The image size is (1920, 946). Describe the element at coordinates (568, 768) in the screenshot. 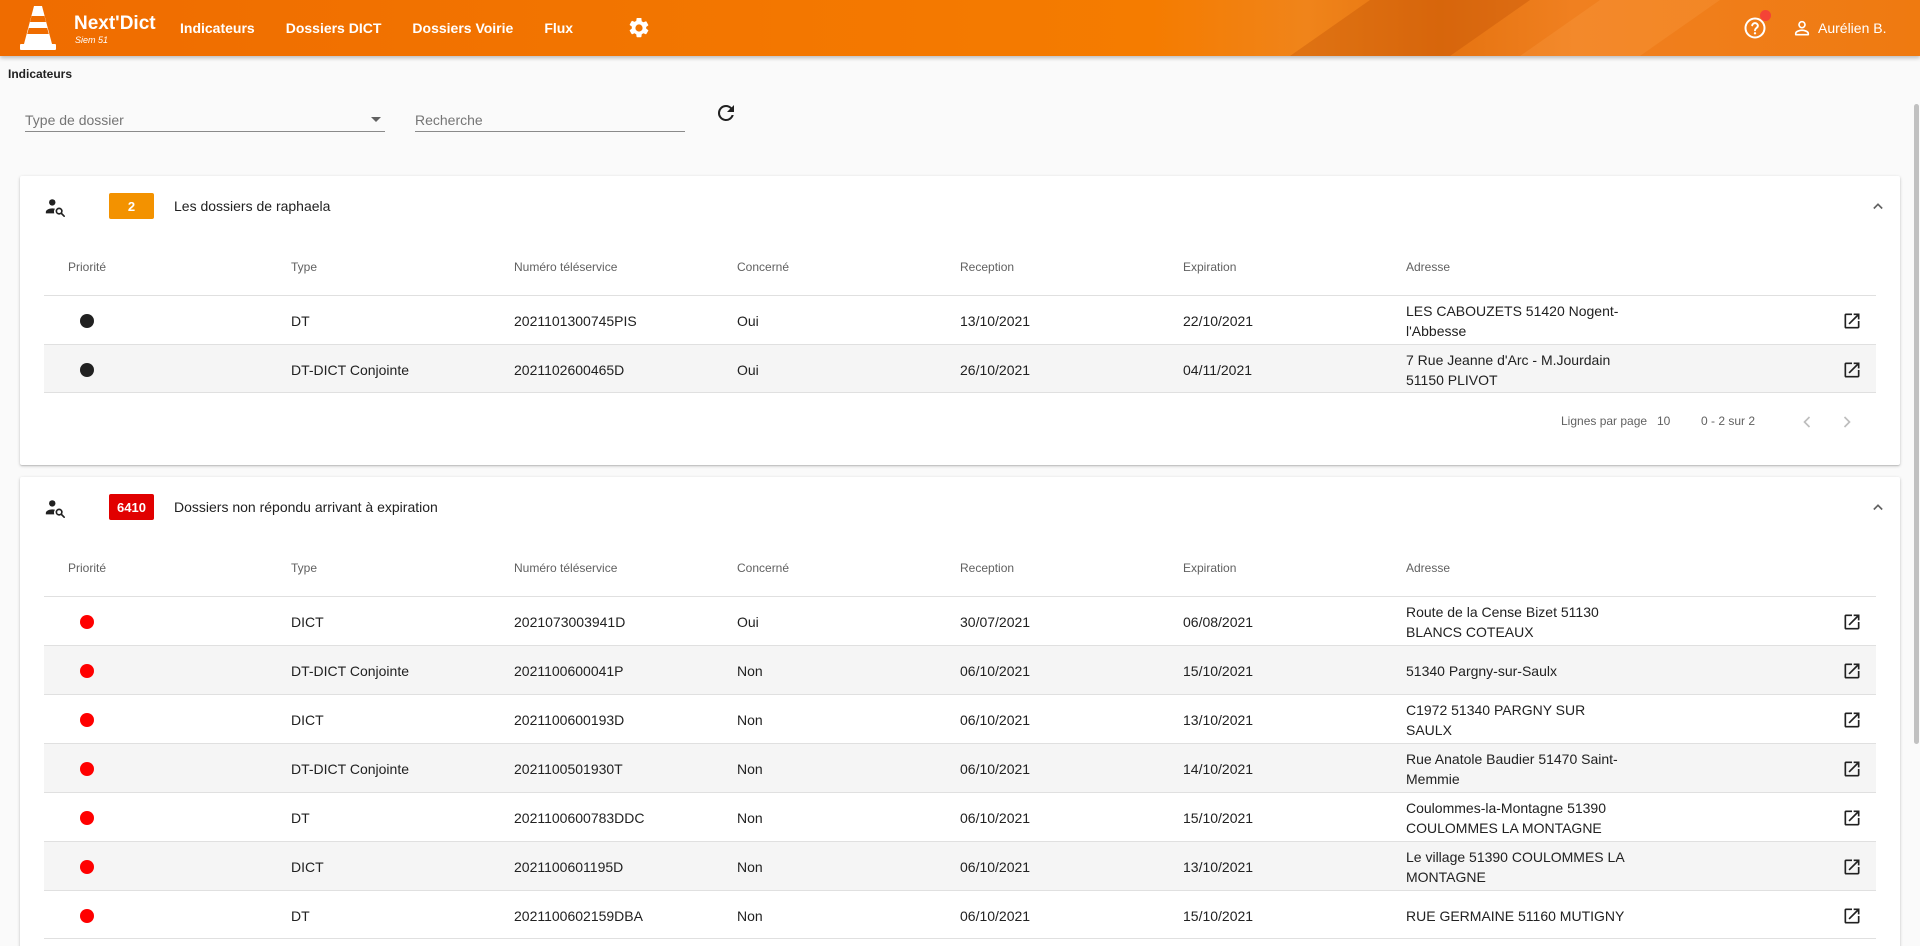

I see `cell-numero: 2021100501930T` at that location.